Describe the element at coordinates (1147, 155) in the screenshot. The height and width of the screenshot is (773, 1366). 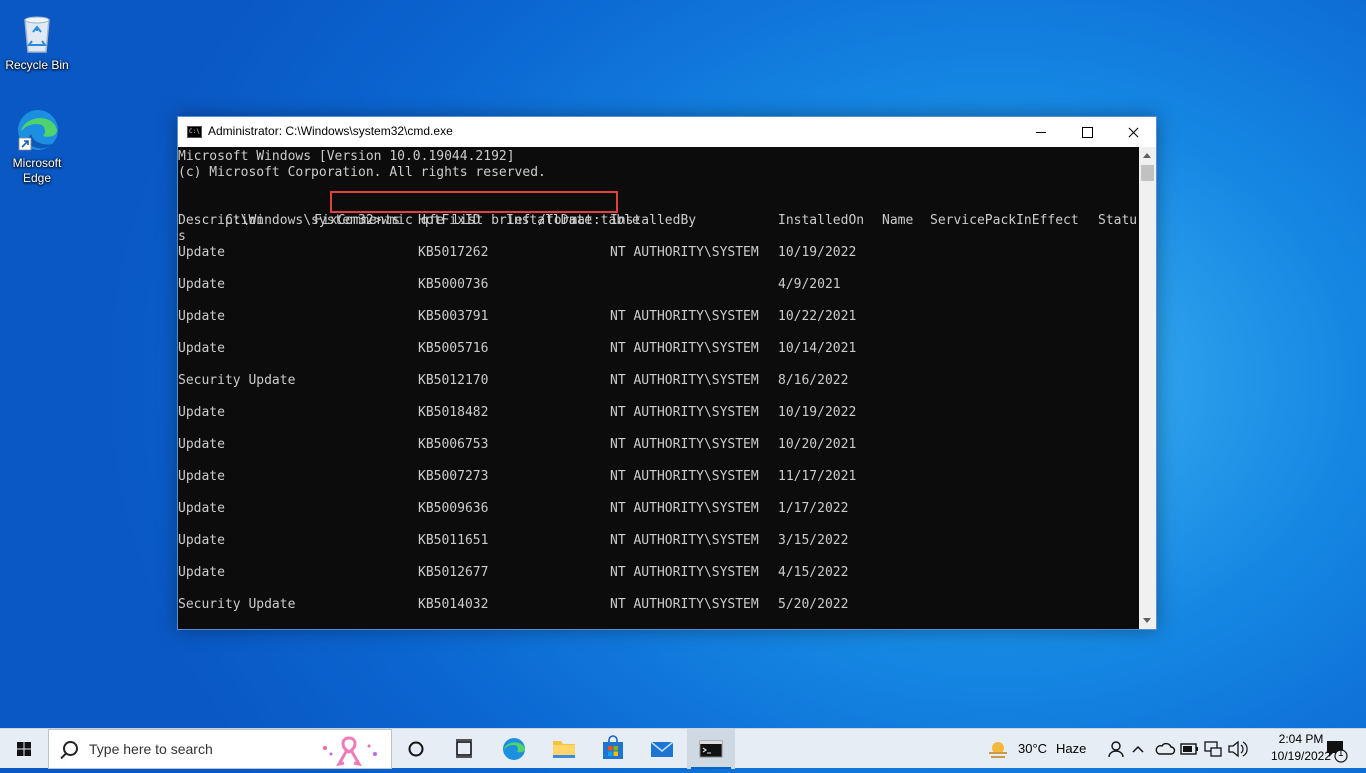
I see `scroll-up-arrow-icon` at that location.